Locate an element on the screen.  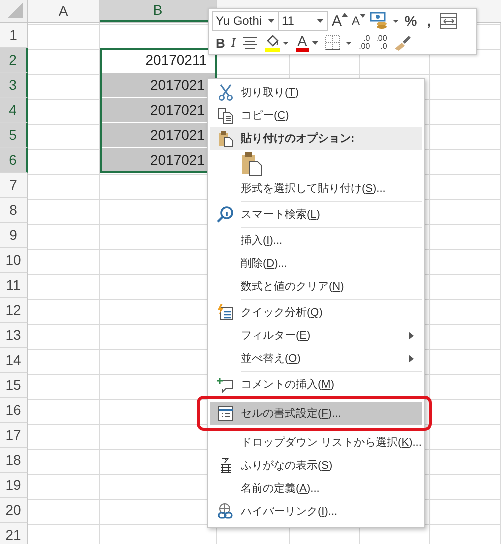
row-header: 18 is located at coordinates (14, 460).